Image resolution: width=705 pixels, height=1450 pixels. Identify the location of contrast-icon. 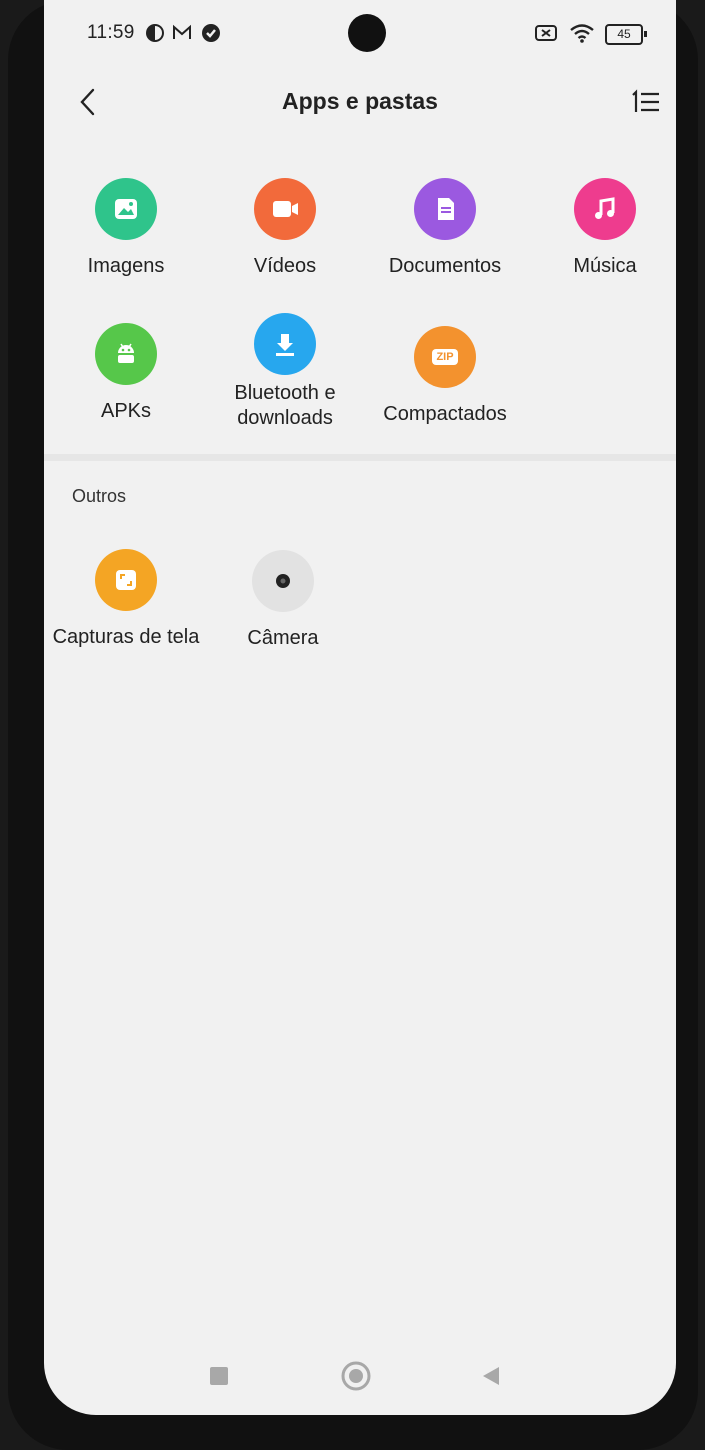
(155, 33).